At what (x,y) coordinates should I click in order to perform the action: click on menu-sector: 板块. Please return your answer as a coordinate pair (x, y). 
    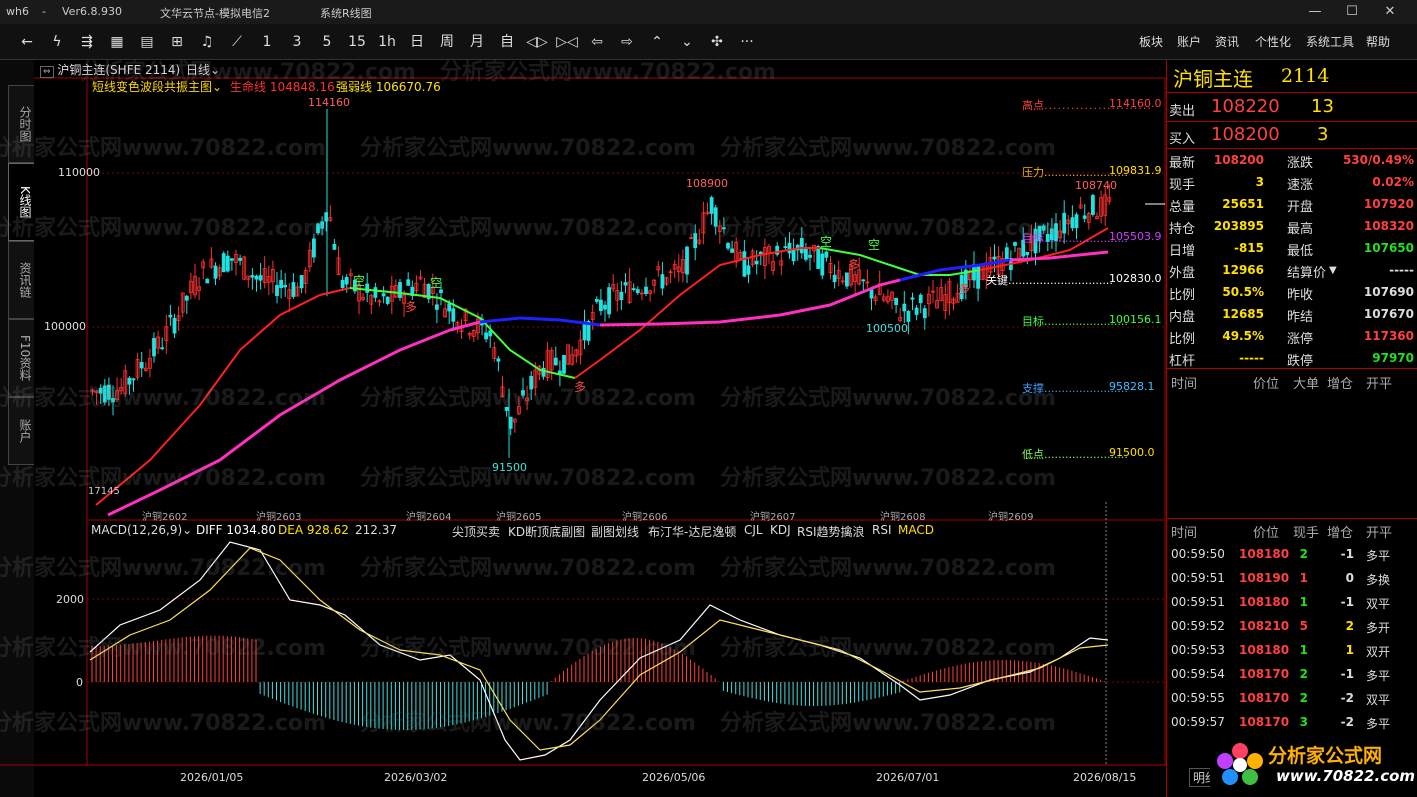
    Looking at the image, I should click on (1151, 41).